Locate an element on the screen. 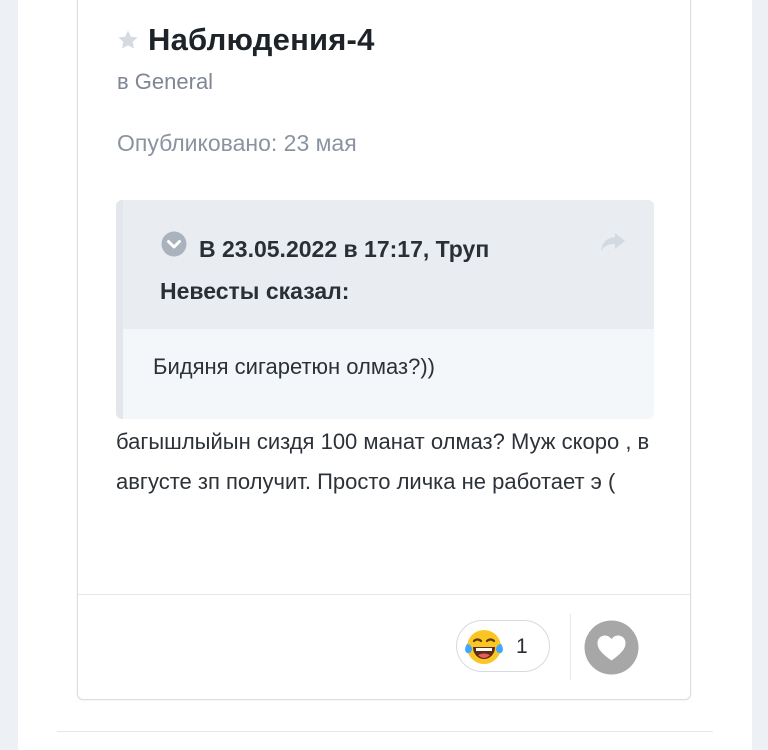  like-button is located at coordinates (611, 647).